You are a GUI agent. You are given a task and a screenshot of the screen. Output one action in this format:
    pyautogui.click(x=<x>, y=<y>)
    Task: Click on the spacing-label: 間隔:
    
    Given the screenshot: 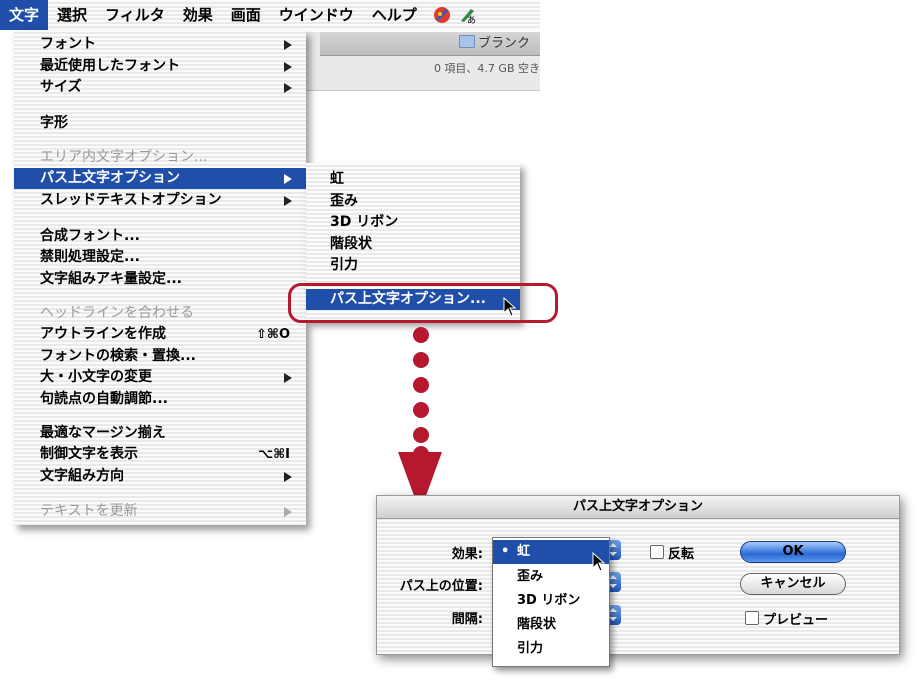 What is the action you would take?
    pyautogui.click(x=467, y=619)
    